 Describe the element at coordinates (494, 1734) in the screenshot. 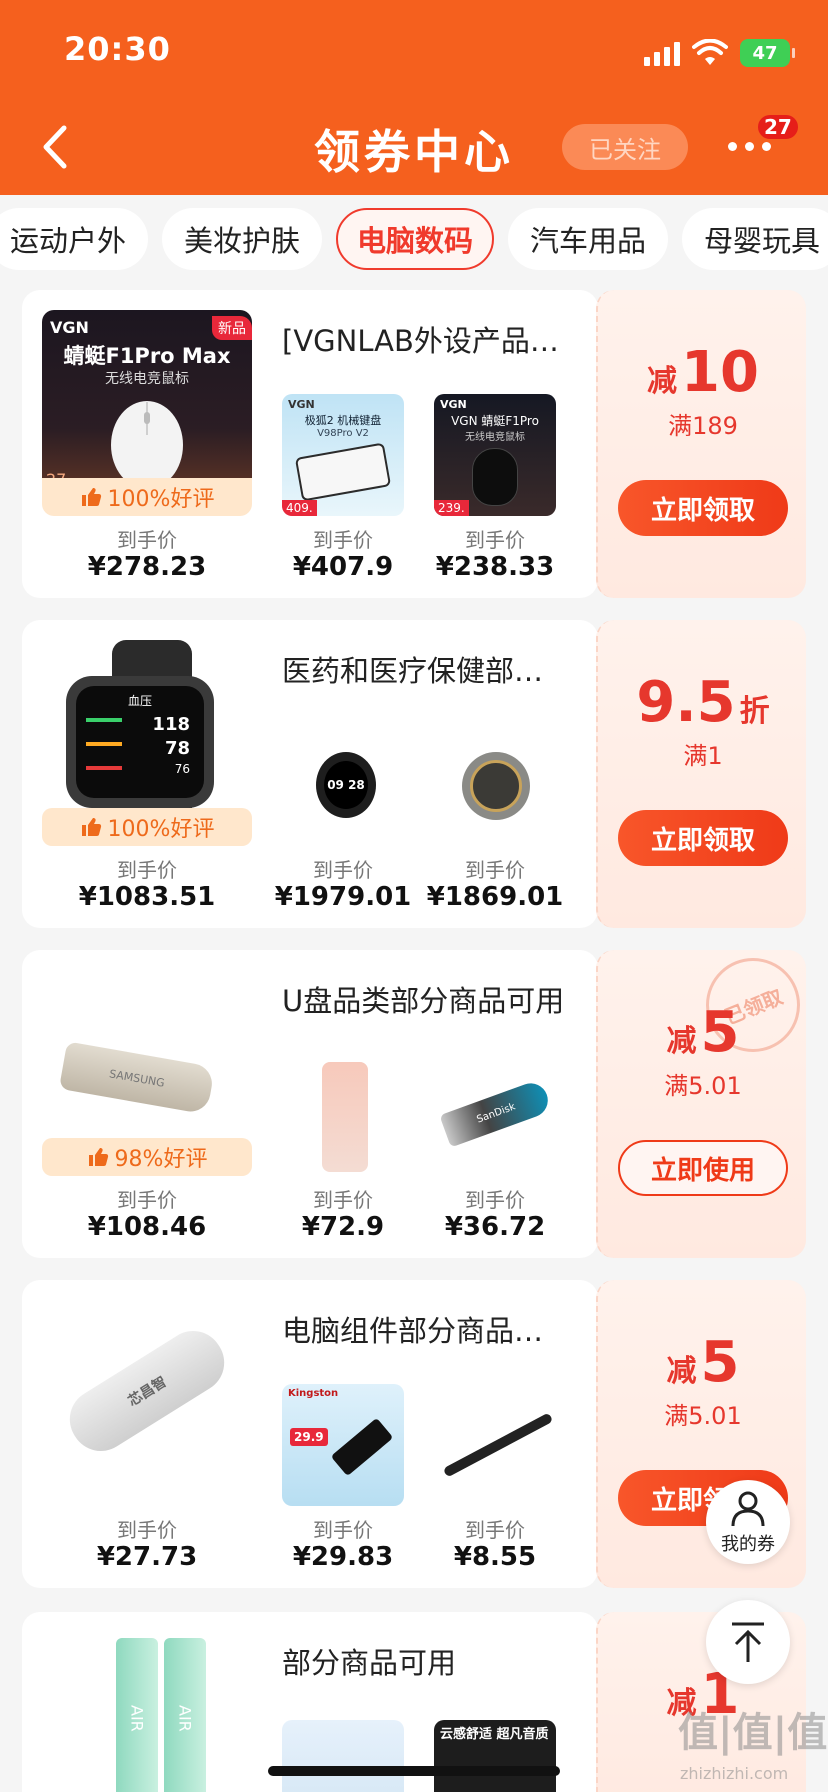

I see `product-name: 云感舒适 超凡音质` at that location.